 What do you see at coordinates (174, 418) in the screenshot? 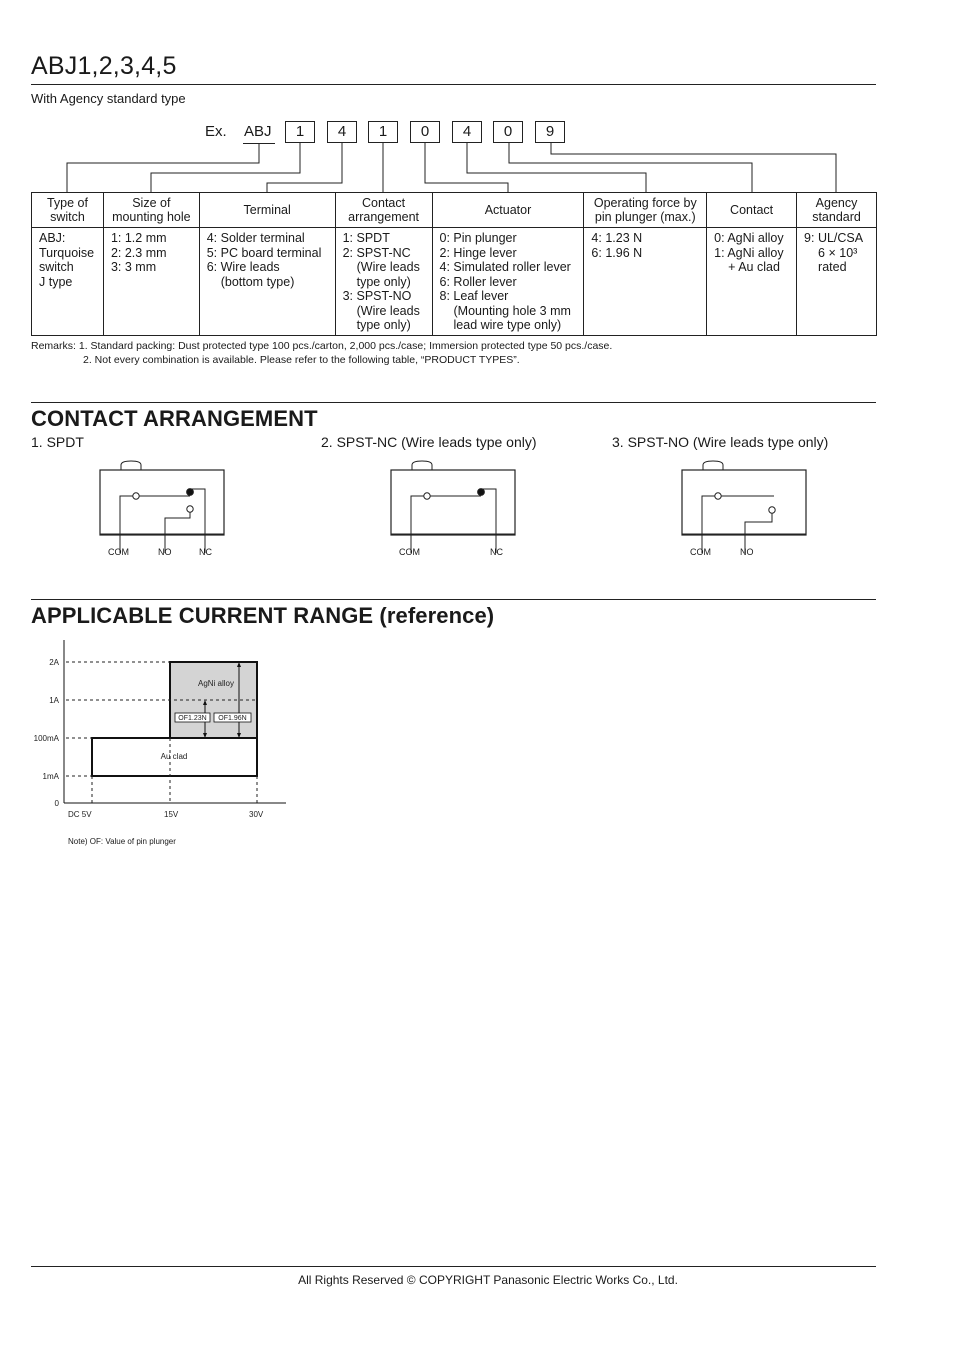
I see `section-heading-contact-arrangement: CONTACT ARRANGEMENT` at bounding box center [174, 418].